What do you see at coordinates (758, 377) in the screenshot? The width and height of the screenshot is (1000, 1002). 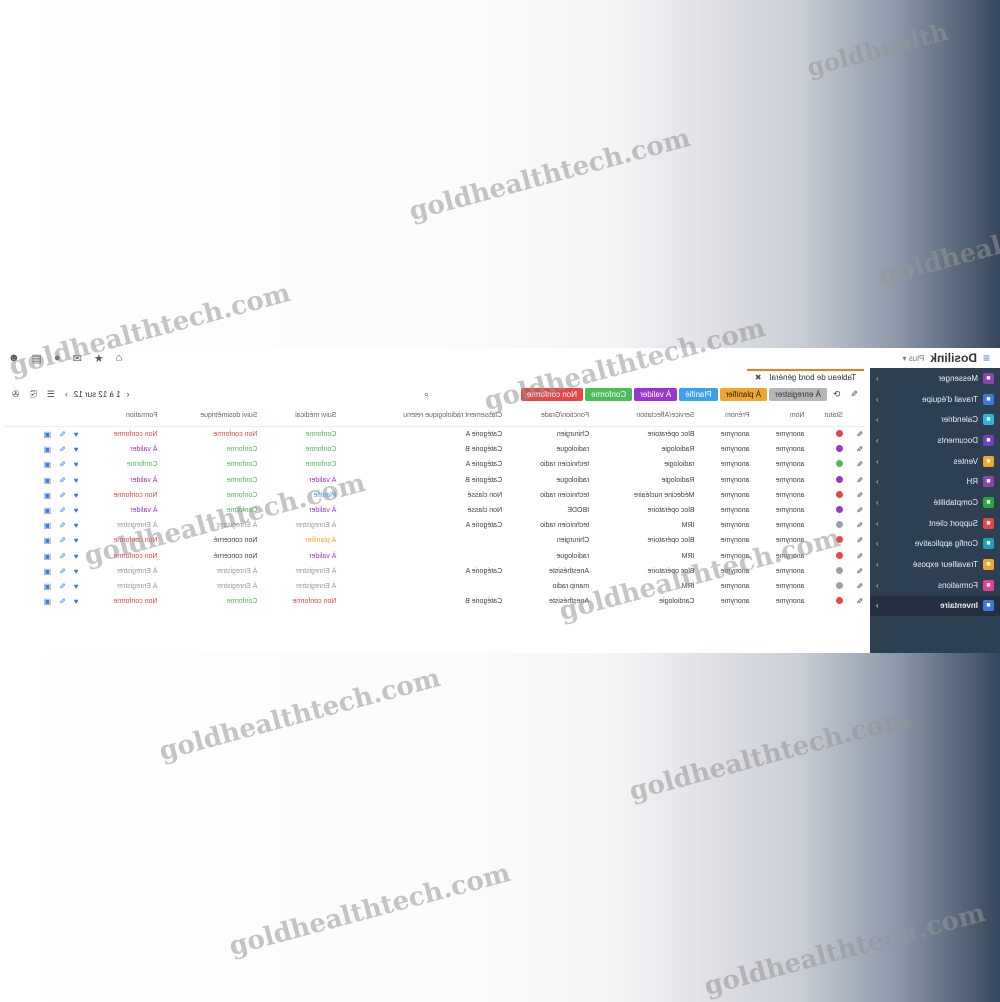 I see `close-icon: ✖` at bounding box center [758, 377].